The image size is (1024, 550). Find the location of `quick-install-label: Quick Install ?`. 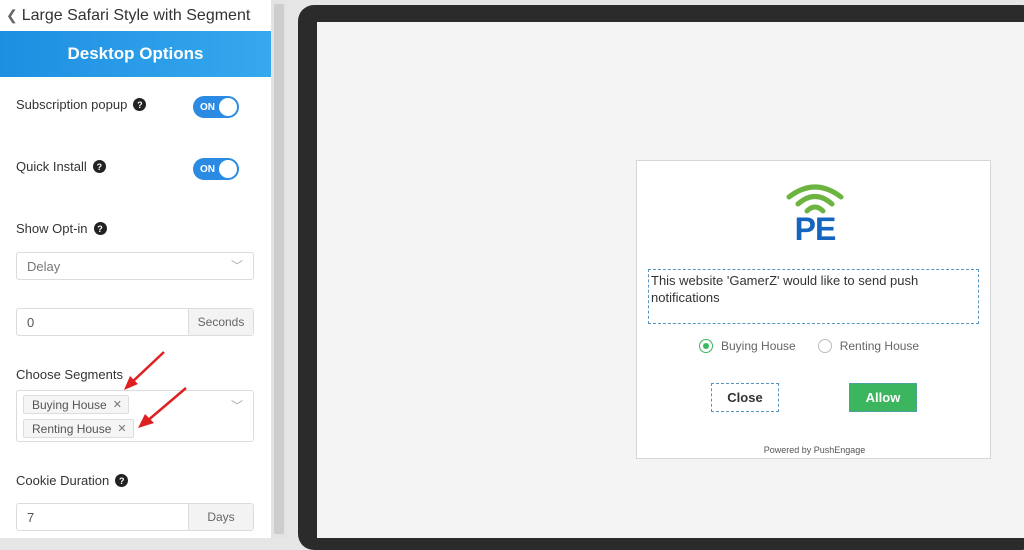

quick-install-label: Quick Install ? is located at coordinates (61, 166).